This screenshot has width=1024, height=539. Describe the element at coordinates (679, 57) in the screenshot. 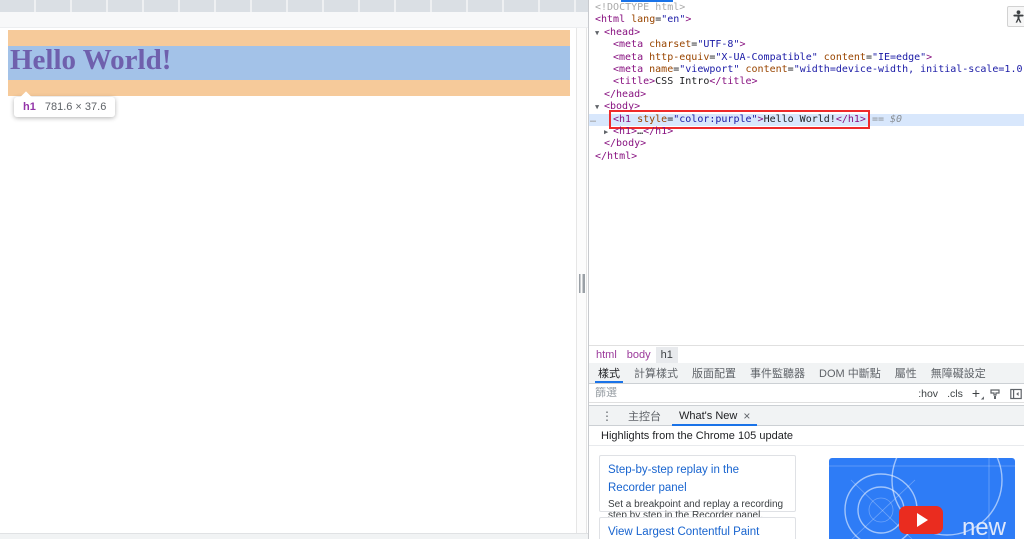

I see `code-token: http-equiv` at that location.